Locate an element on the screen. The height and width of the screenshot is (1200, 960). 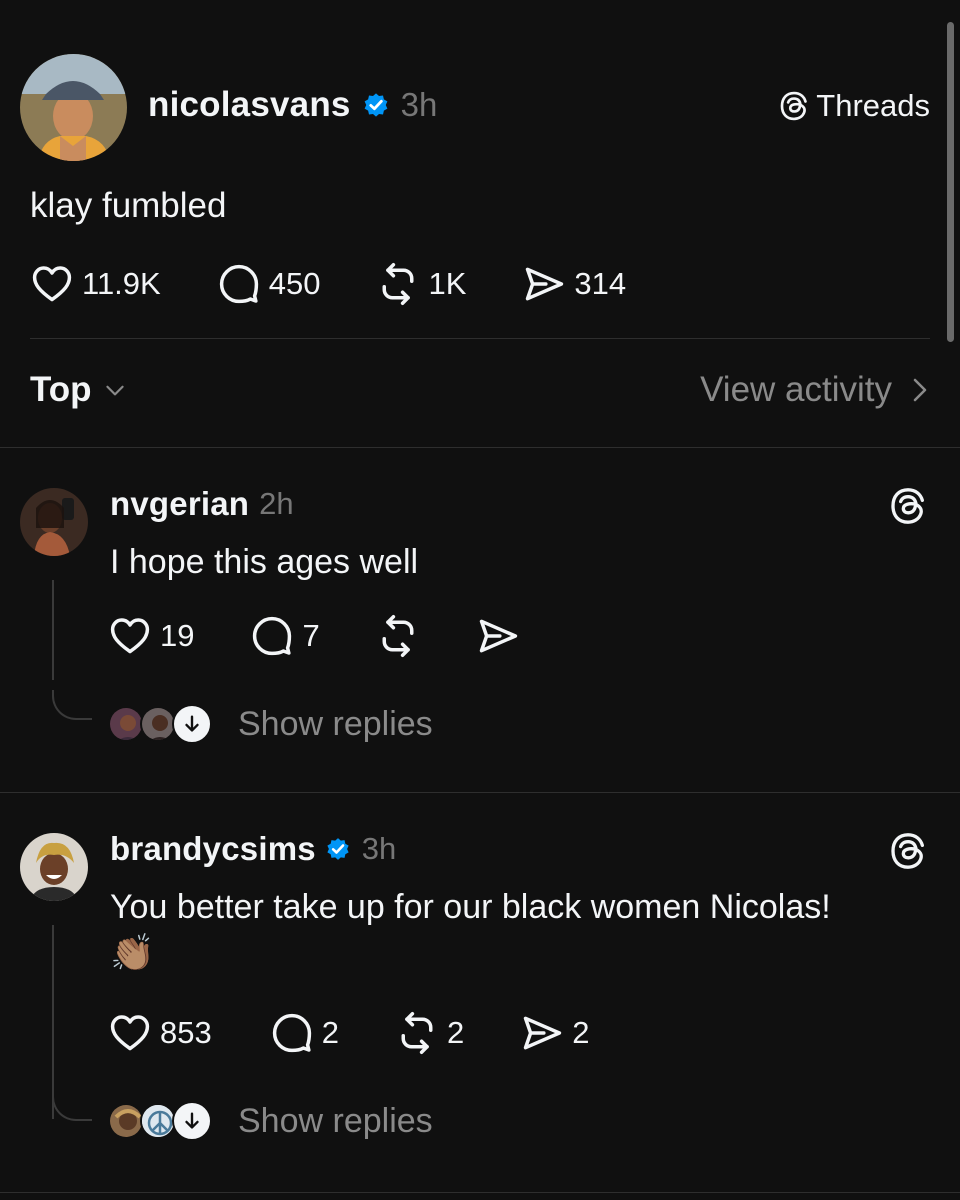
repost-button: 1K is located at coordinates (421, 284).